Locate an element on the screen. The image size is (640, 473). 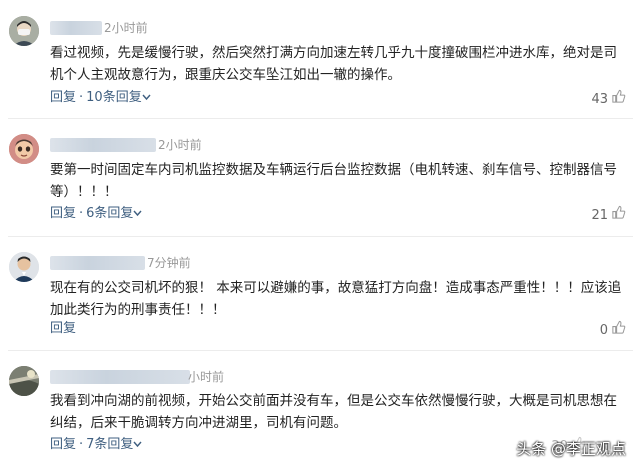
replies-label: 10条回复 is located at coordinates (114, 97).